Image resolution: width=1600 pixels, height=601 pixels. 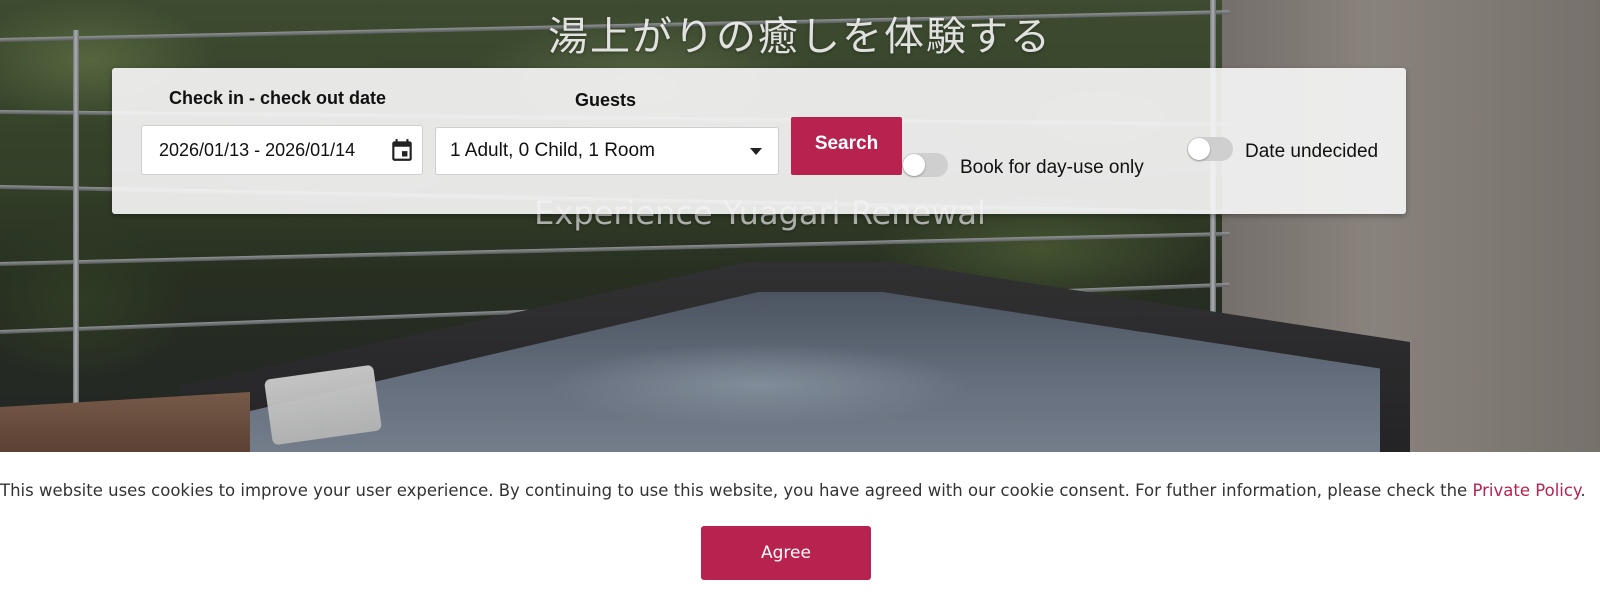 What do you see at coordinates (800, 37) in the screenshot?
I see `hero-title-jp: 湯上がりの癒しを体験する` at bounding box center [800, 37].